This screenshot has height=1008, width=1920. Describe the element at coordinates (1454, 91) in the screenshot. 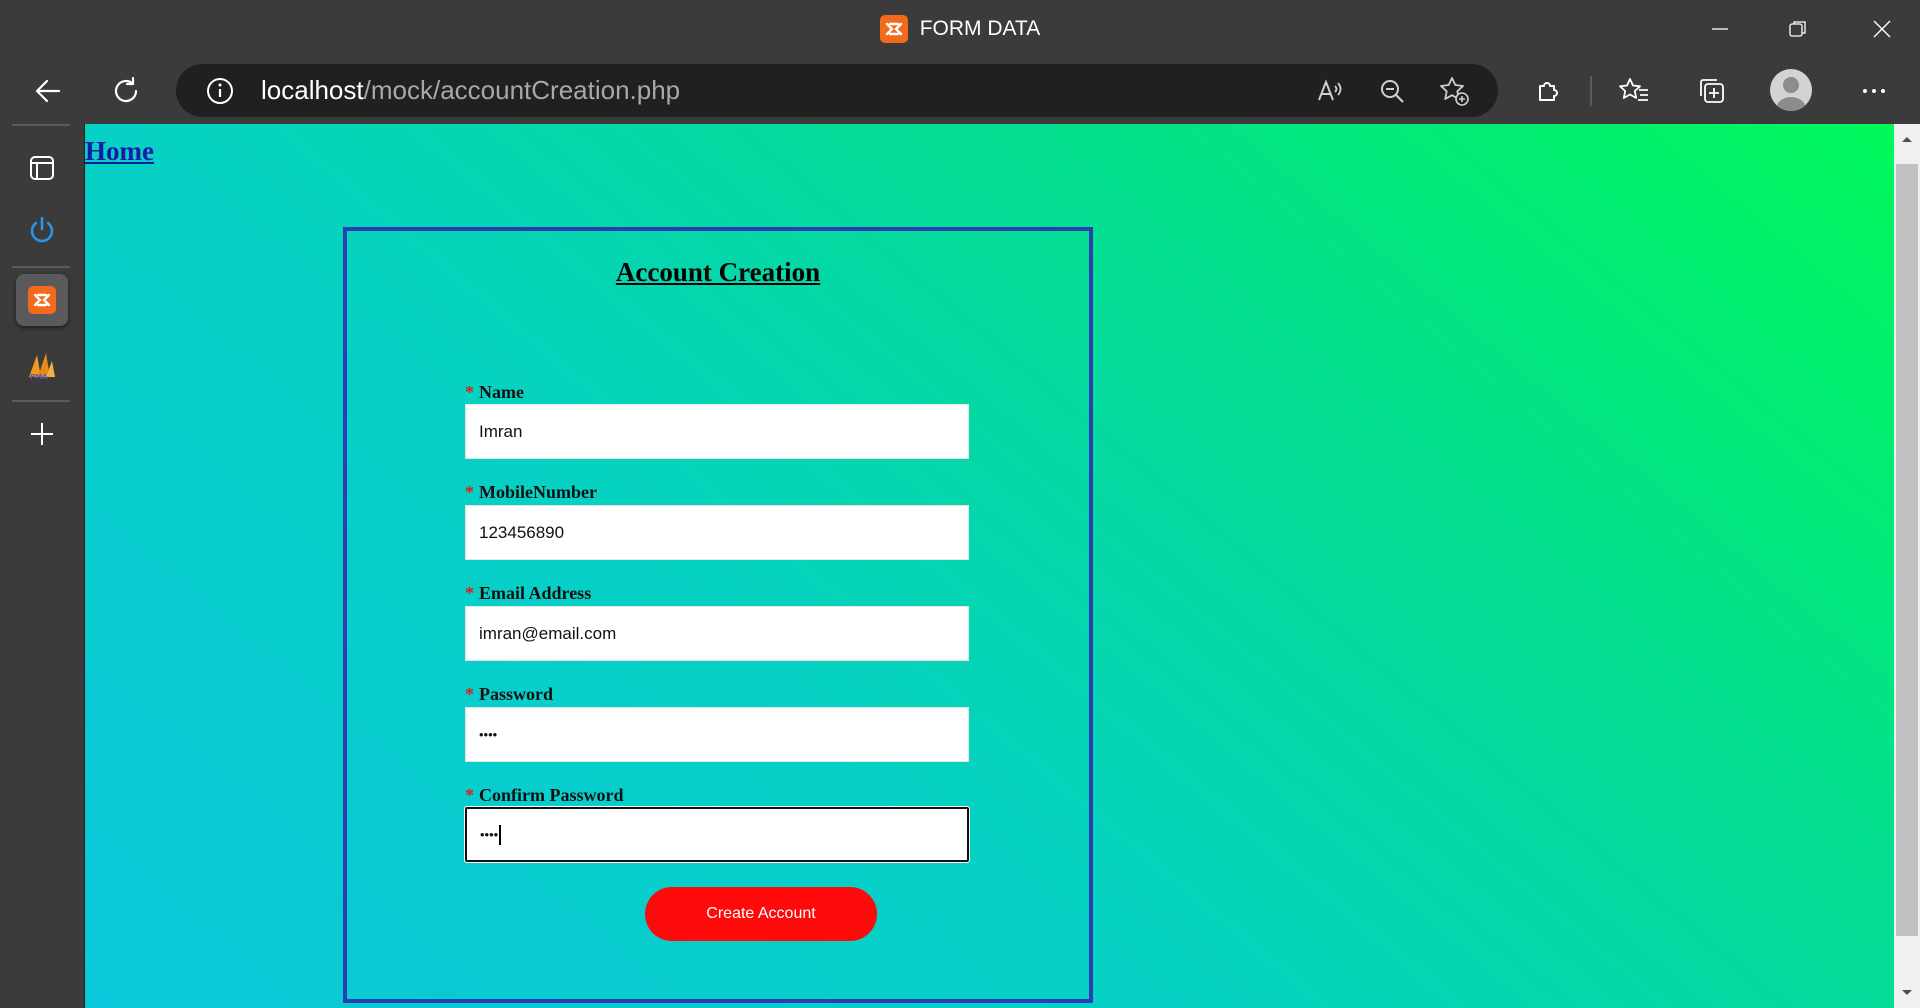

I see `add-favorite-icon` at that location.